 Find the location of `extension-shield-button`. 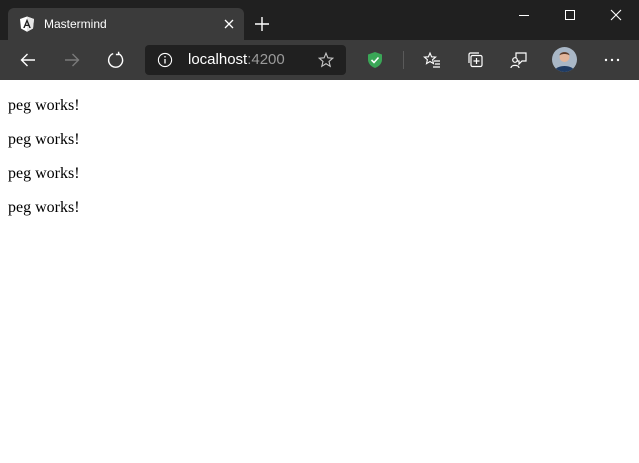

extension-shield-button is located at coordinates (375, 60).